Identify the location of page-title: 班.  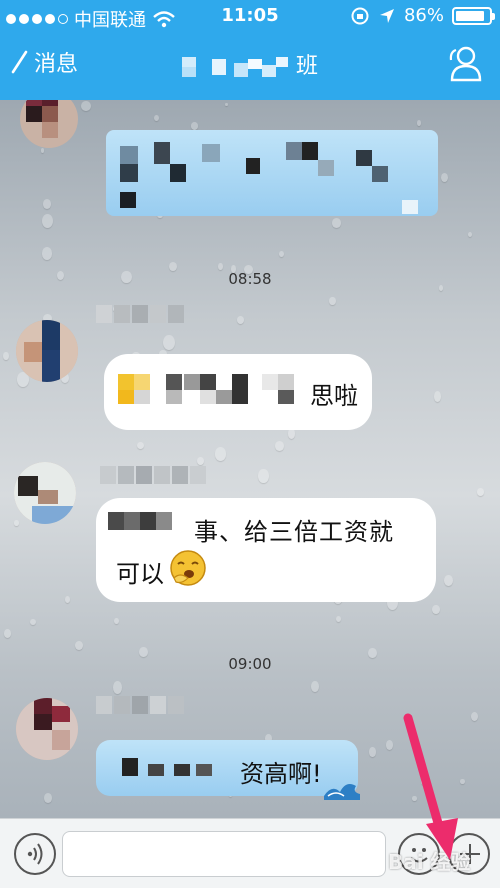
(250, 64).